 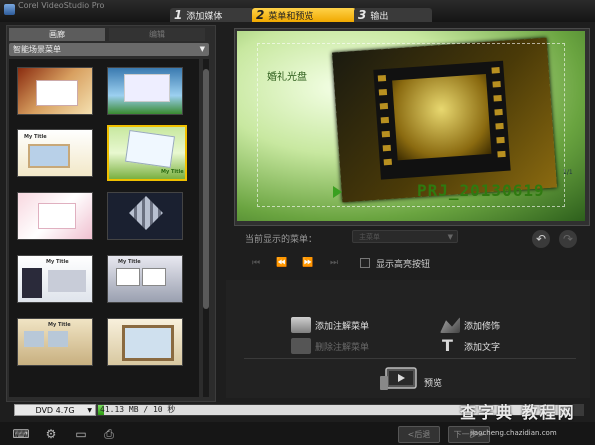 What do you see at coordinates (109, 49) in the screenshot?
I see `template-category-dropdown: 智能场景菜单 ▼` at bounding box center [109, 49].